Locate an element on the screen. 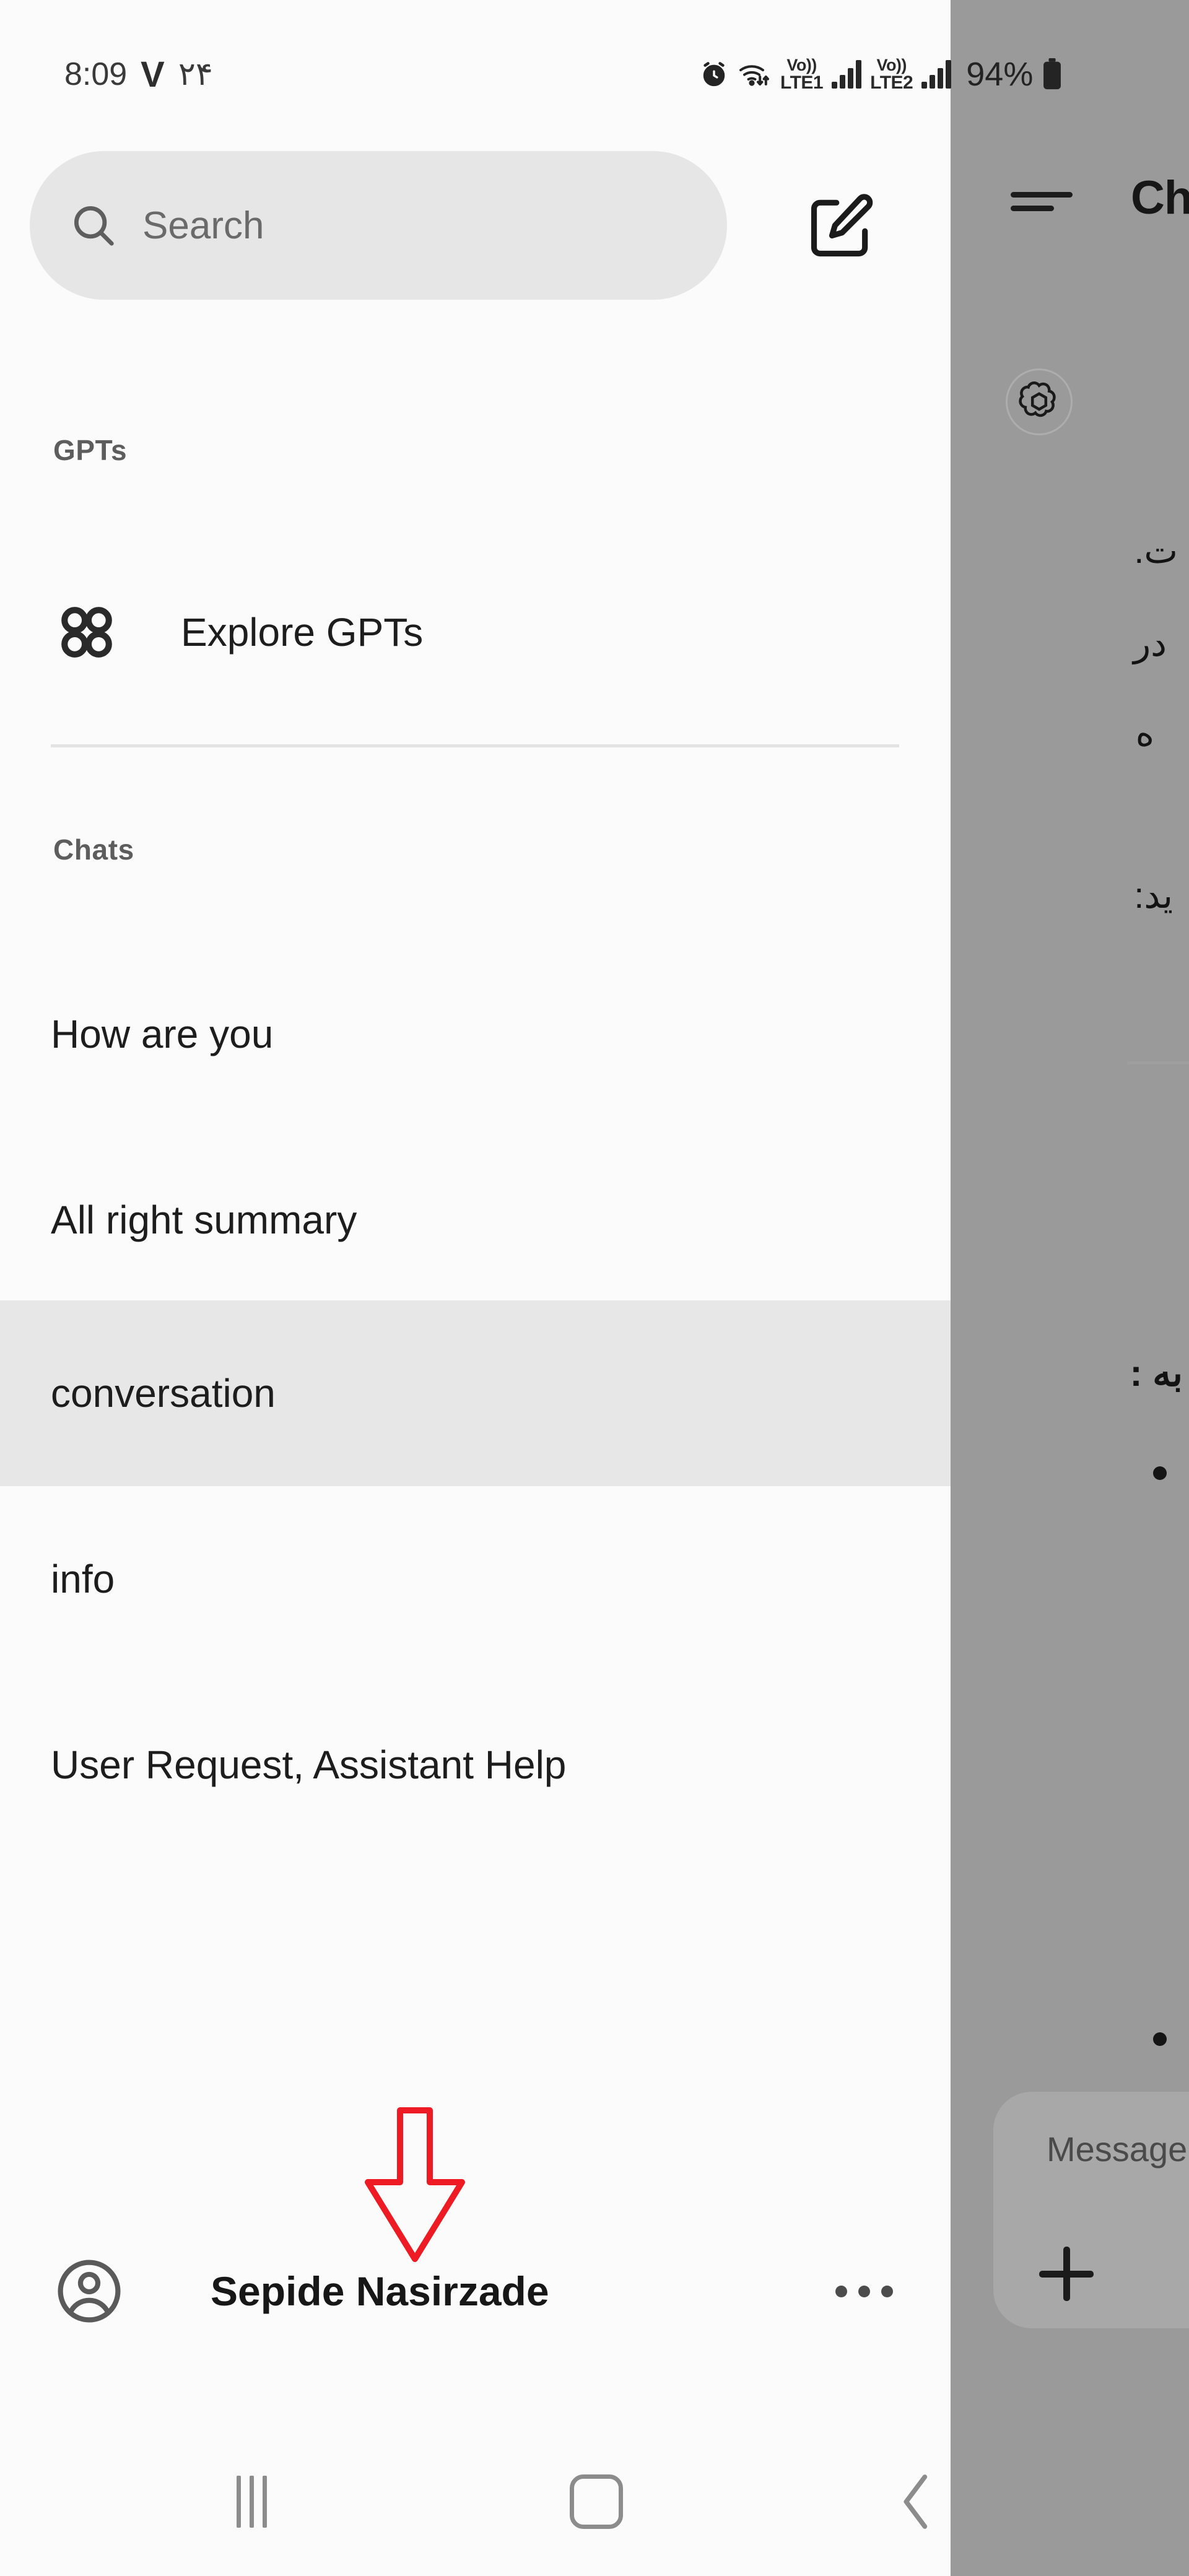 The height and width of the screenshot is (2576, 1189). volte-sim2-icon: Vo)) LTE2 is located at coordinates (891, 74).